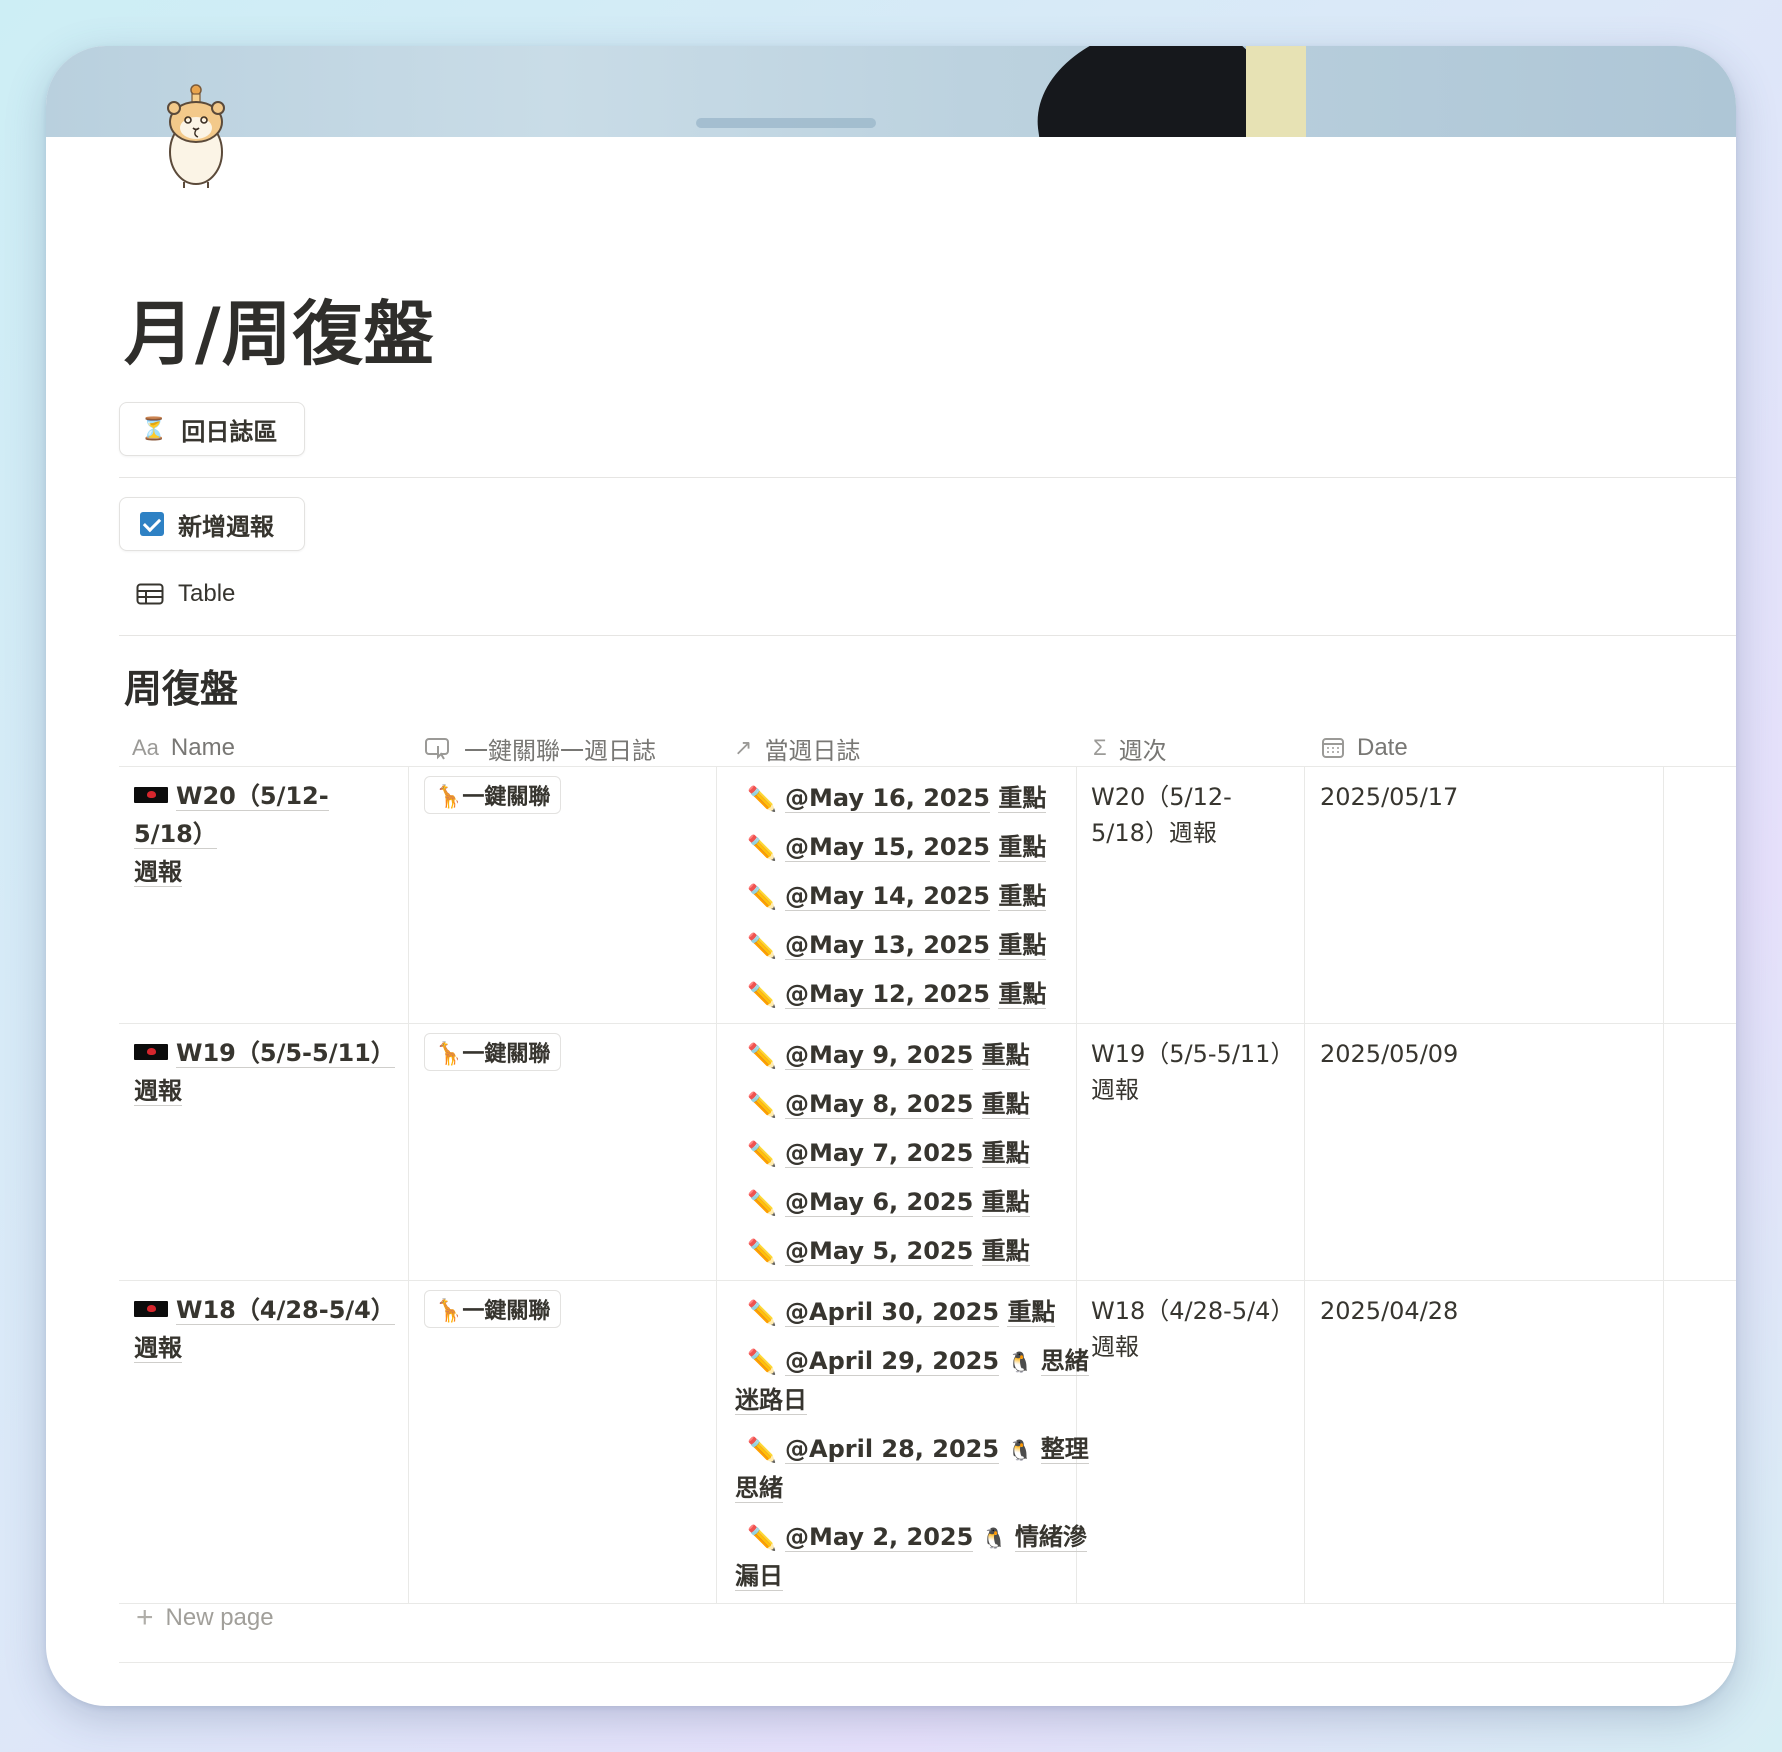 Image resolution: width=1782 pixels, height=1752 pixels. Describe the element at coordinates (1389, 1054) in the screenshot. I see `date-cell: 2025/05/09` at that location.